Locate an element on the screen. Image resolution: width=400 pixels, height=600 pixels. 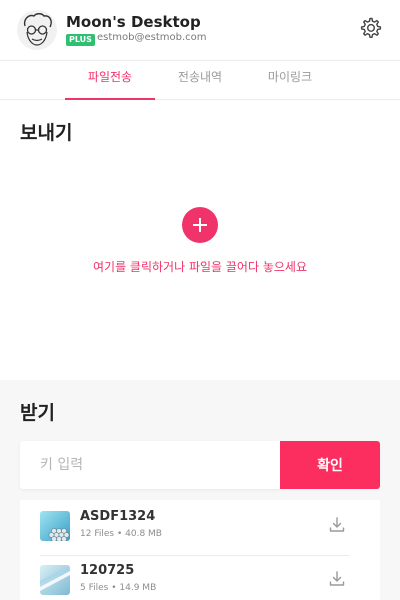
tab-bar: 파일전송 전송내역 마이링크 is located at coordinates (200, 80).